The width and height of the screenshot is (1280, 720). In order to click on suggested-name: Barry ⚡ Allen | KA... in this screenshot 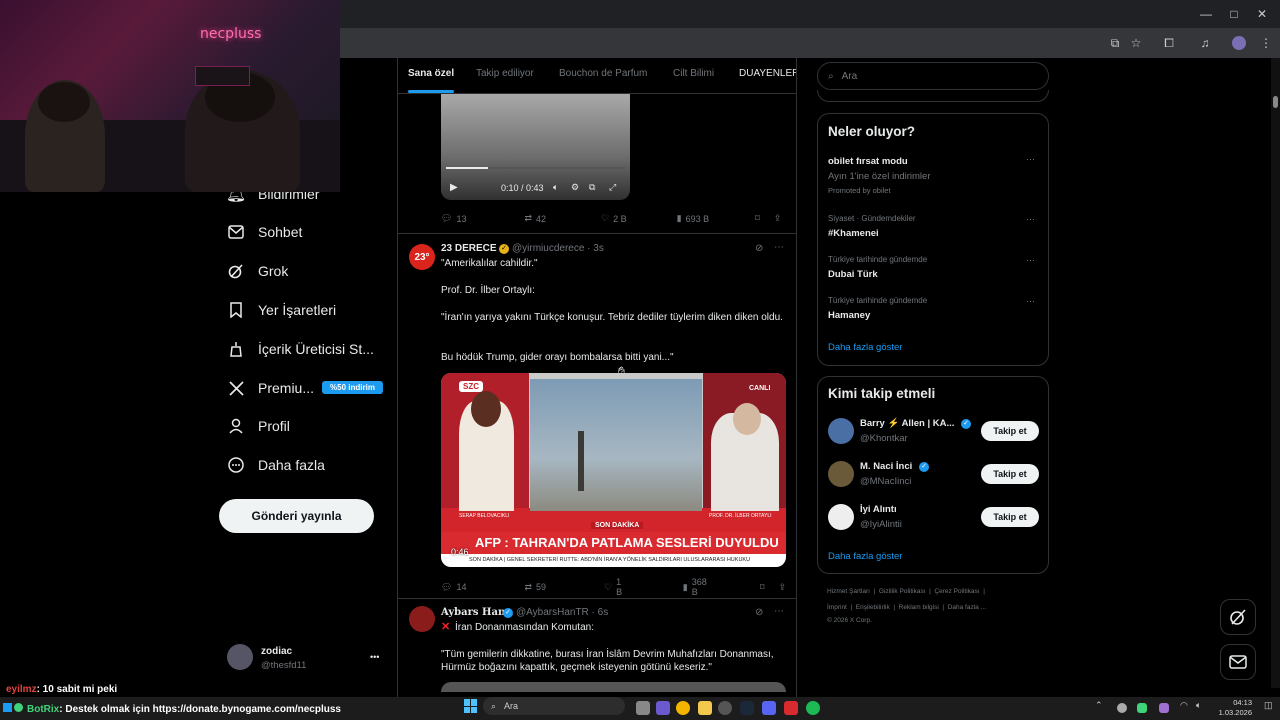, I will do `click(907, 423)`.